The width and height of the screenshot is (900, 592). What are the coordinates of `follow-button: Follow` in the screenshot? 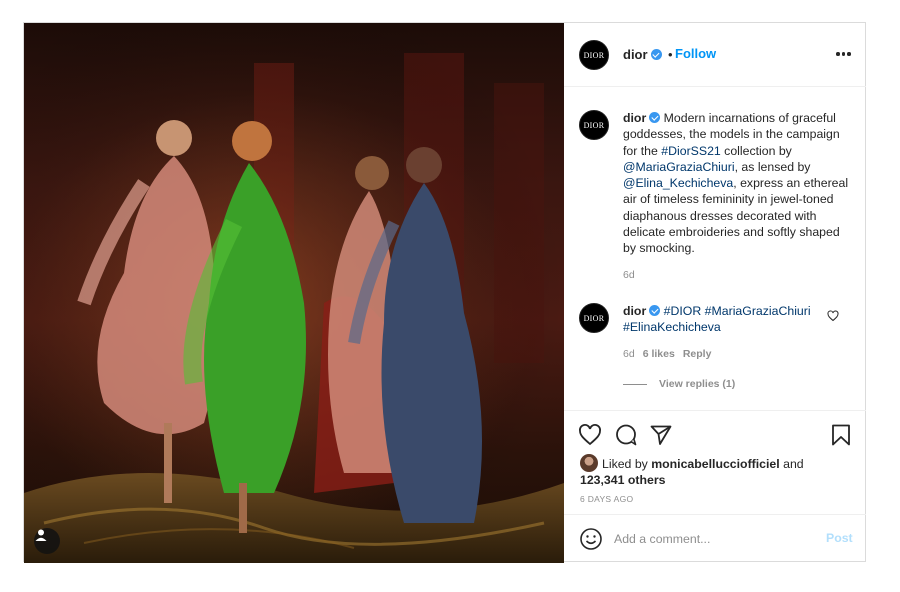 It's located at (695, 53).